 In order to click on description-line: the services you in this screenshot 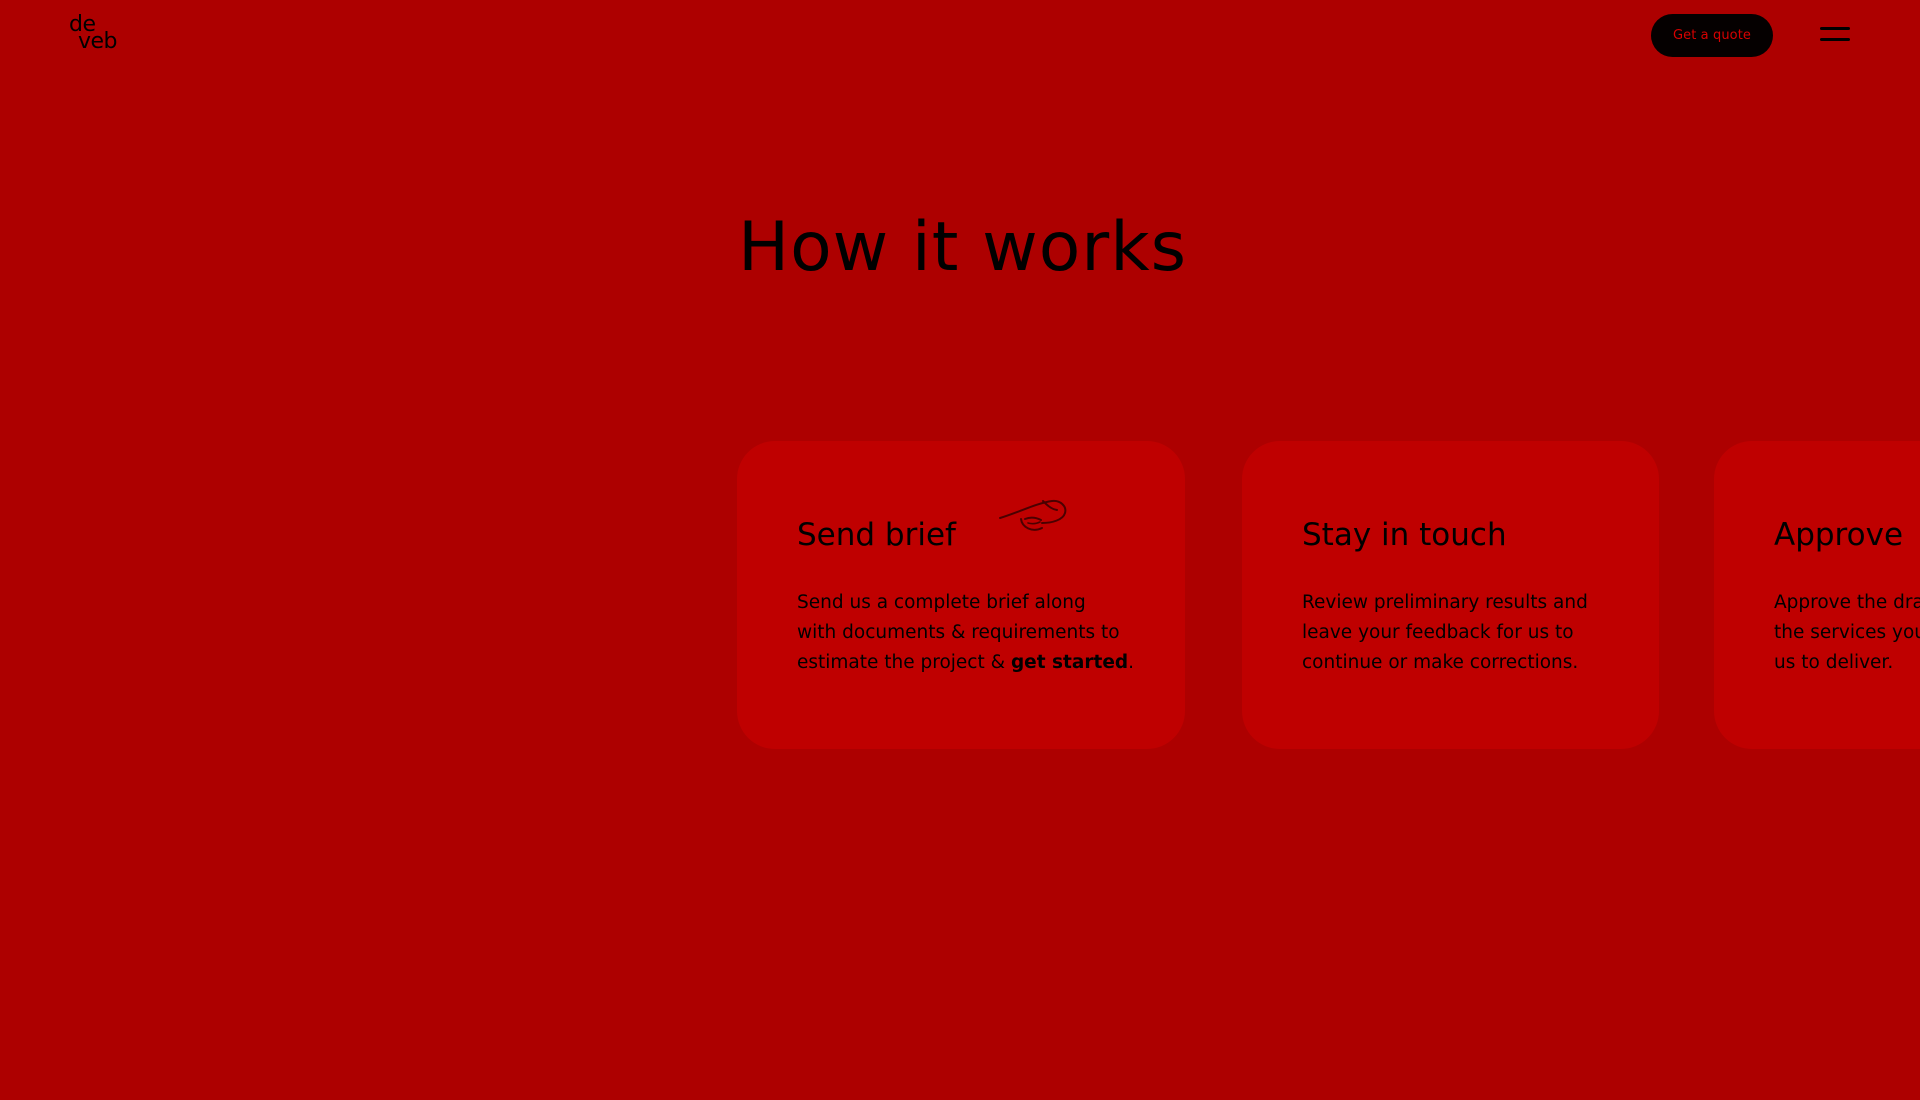, I will do `click(1847, 632)`.